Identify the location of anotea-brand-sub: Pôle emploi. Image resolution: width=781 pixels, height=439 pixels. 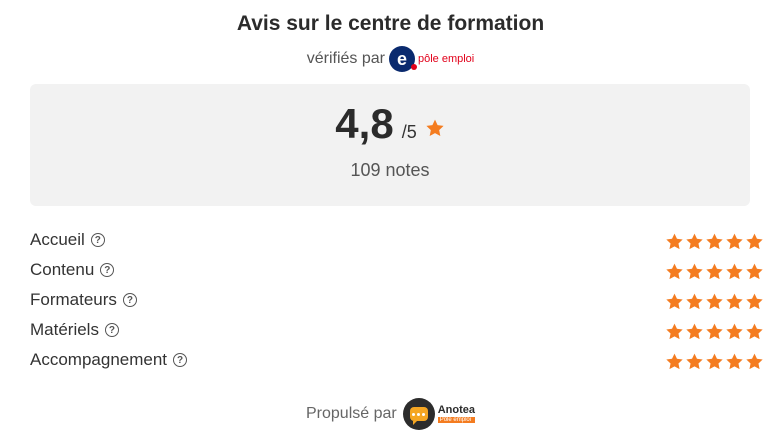
(456, 420).